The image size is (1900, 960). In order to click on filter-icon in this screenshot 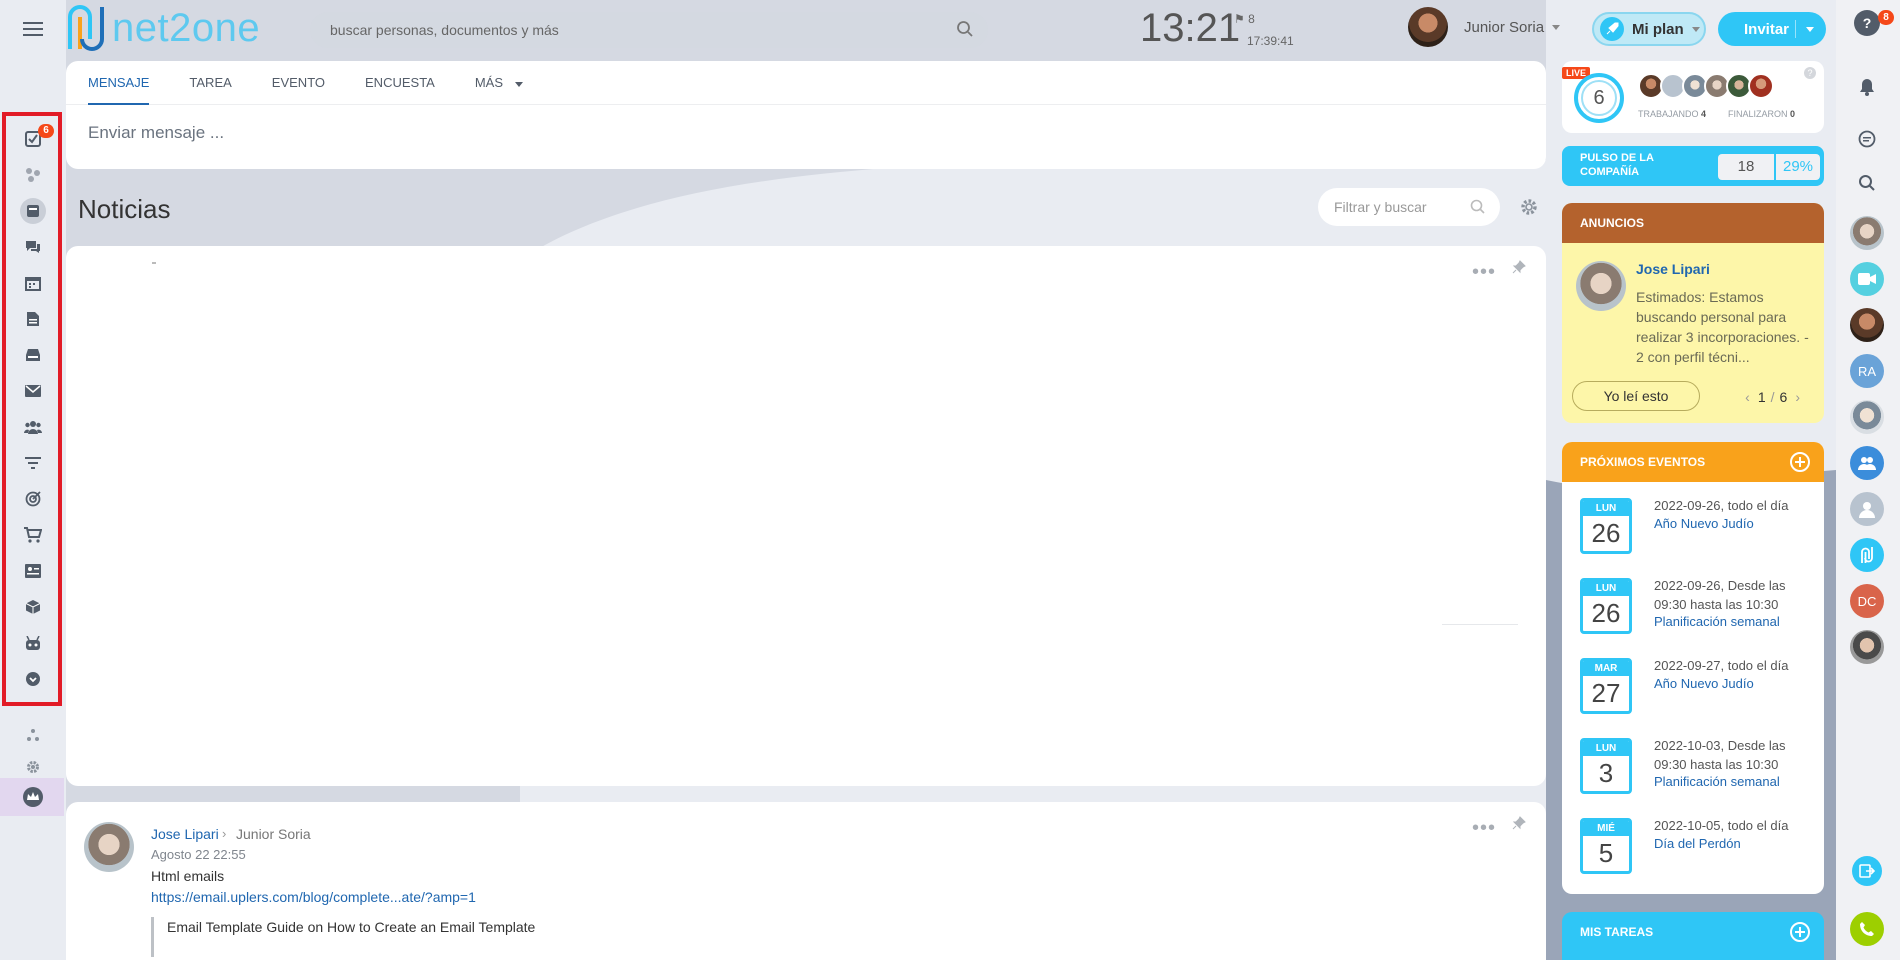, I will do `click(33, 463)`.